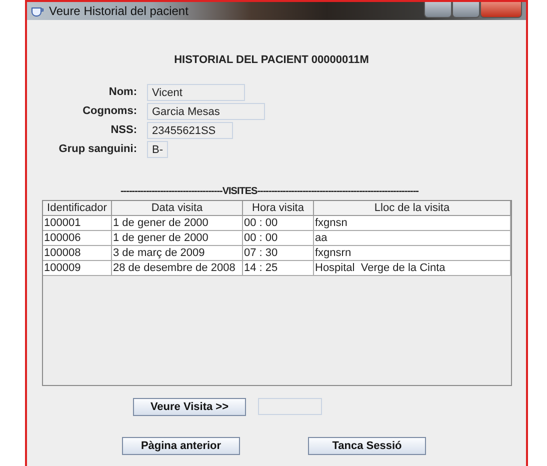  What do you see at coordinates (290, 406) in the screenshot?
I see `input-field` at bounding box center [290, 406].